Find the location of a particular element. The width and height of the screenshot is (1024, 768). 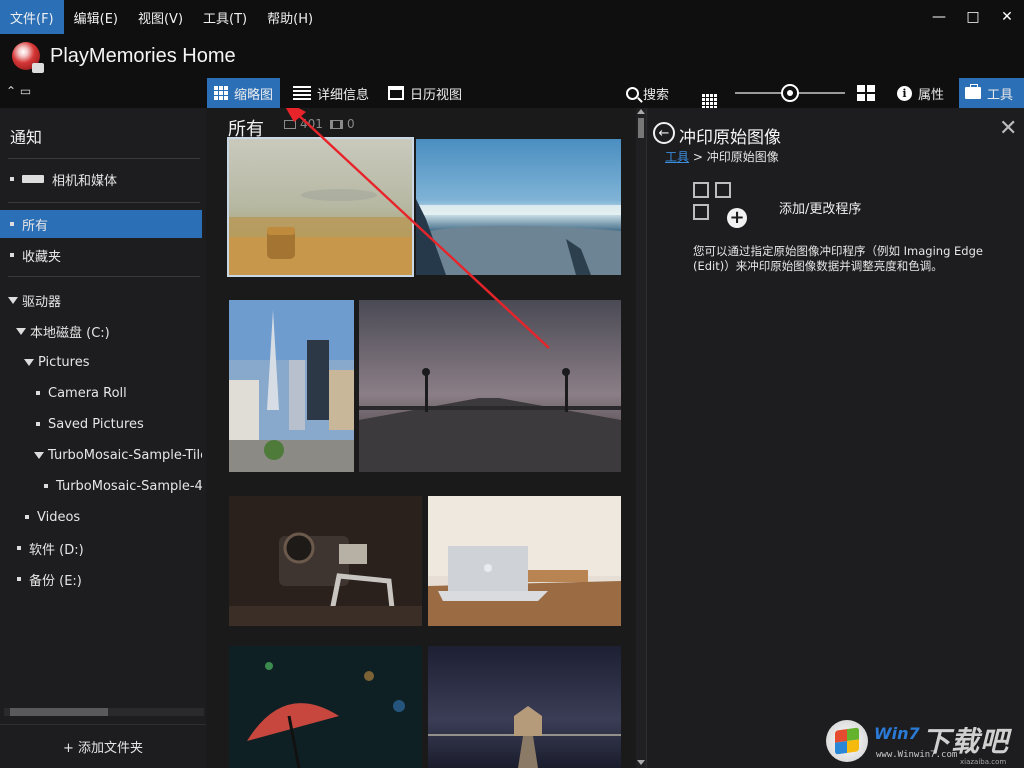

tree-item-label: 软件 (D:) is located at coordinates (56, 550).